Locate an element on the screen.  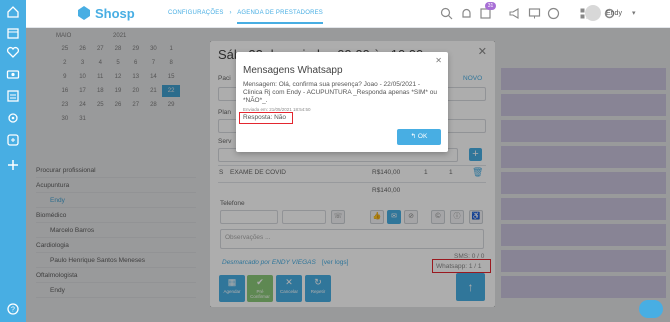
breadcrumb-settings: CONFIGURAÇÕES is located at coordinates (196, 13).